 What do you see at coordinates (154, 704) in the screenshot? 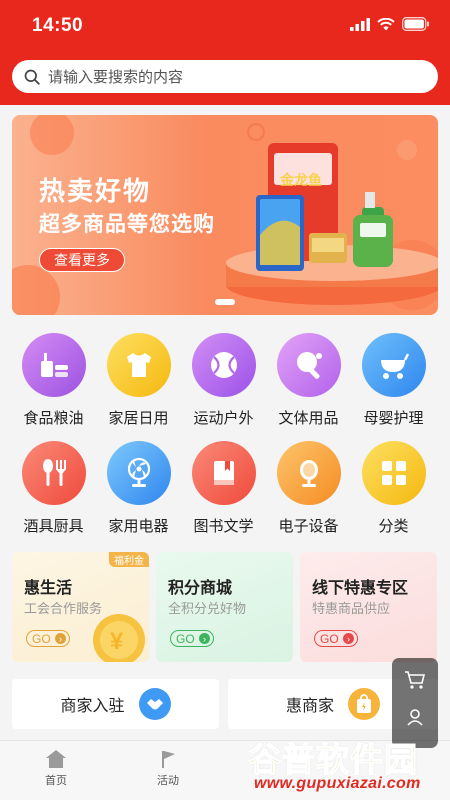
I see `handshake-icon` at bounding box center [154, 704].